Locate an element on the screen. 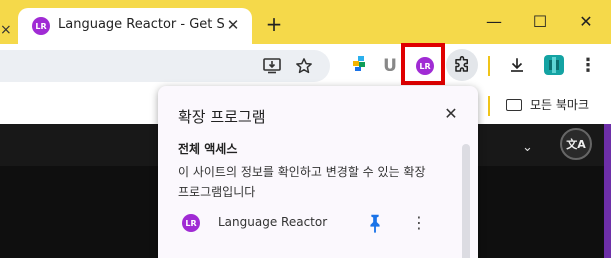  window-close-button: ✕ is located at coordinates (586, 22).